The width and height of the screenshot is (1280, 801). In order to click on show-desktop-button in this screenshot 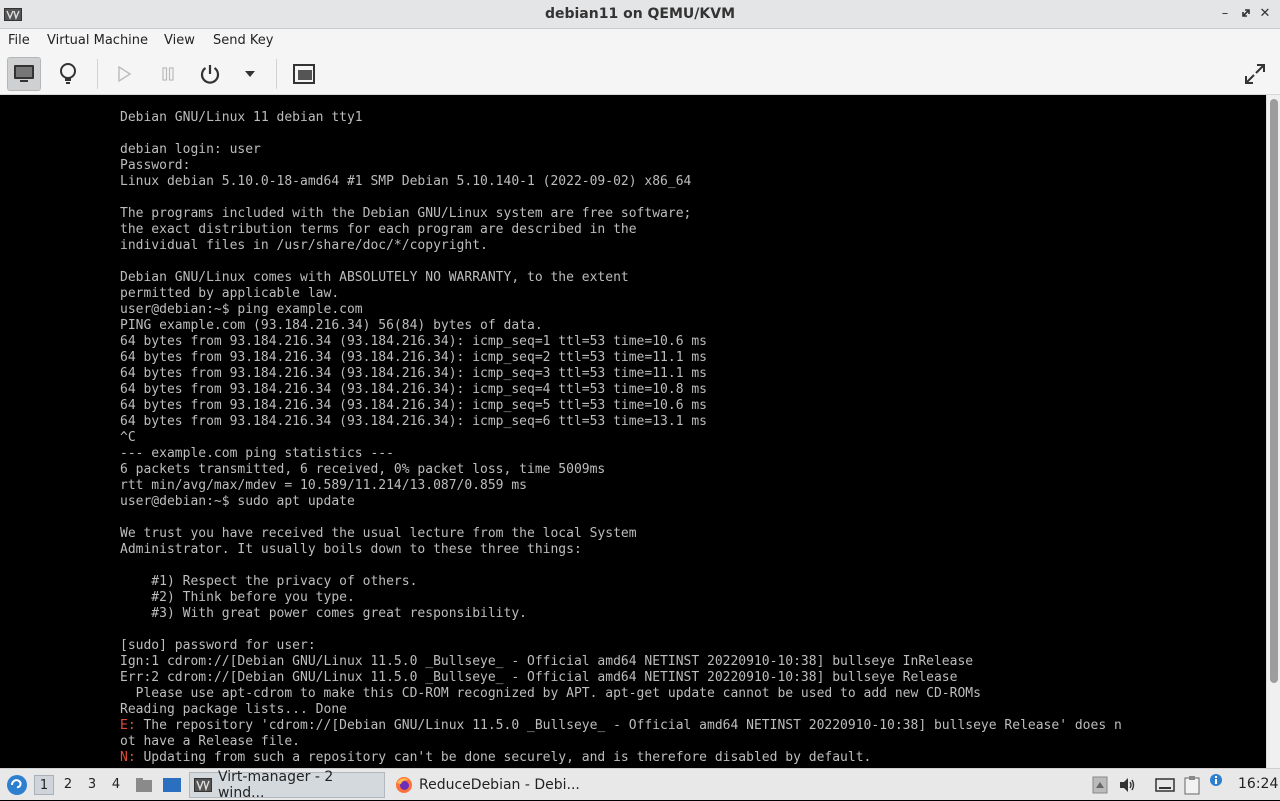, I will do `click(172, 785)`.